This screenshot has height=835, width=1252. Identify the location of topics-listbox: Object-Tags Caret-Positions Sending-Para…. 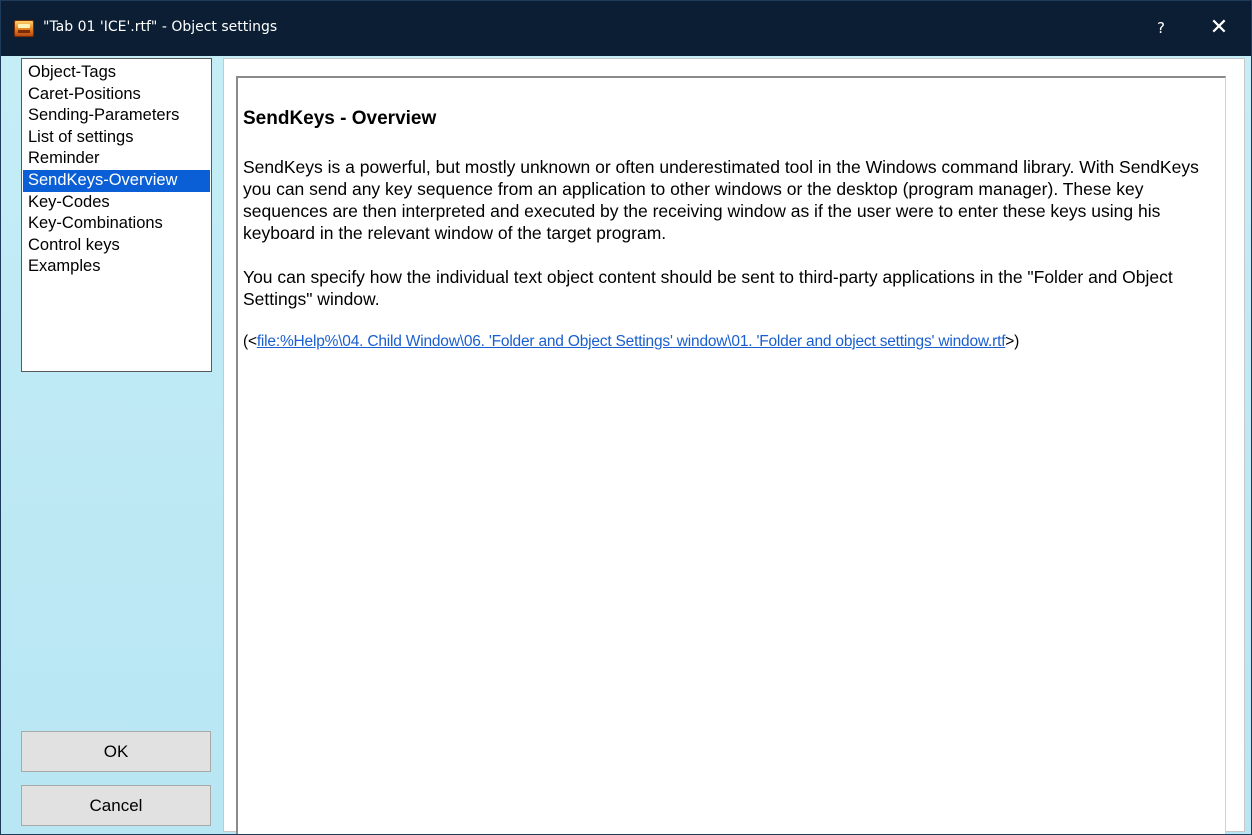
(116, 215).